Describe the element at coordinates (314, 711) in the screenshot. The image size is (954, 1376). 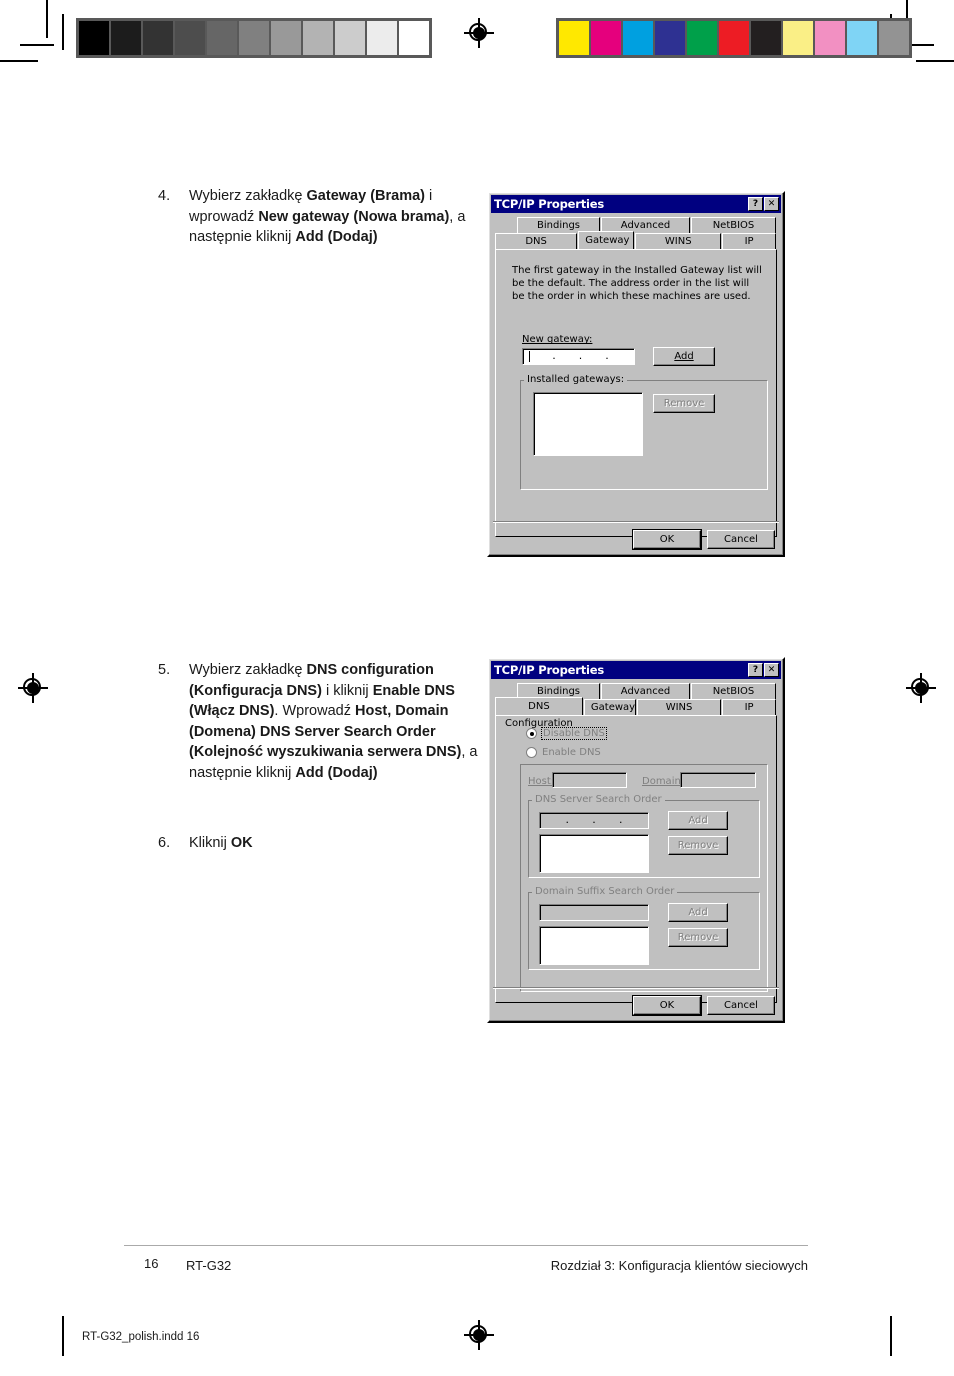
I see `body-text: . Wprowadź` at that location.